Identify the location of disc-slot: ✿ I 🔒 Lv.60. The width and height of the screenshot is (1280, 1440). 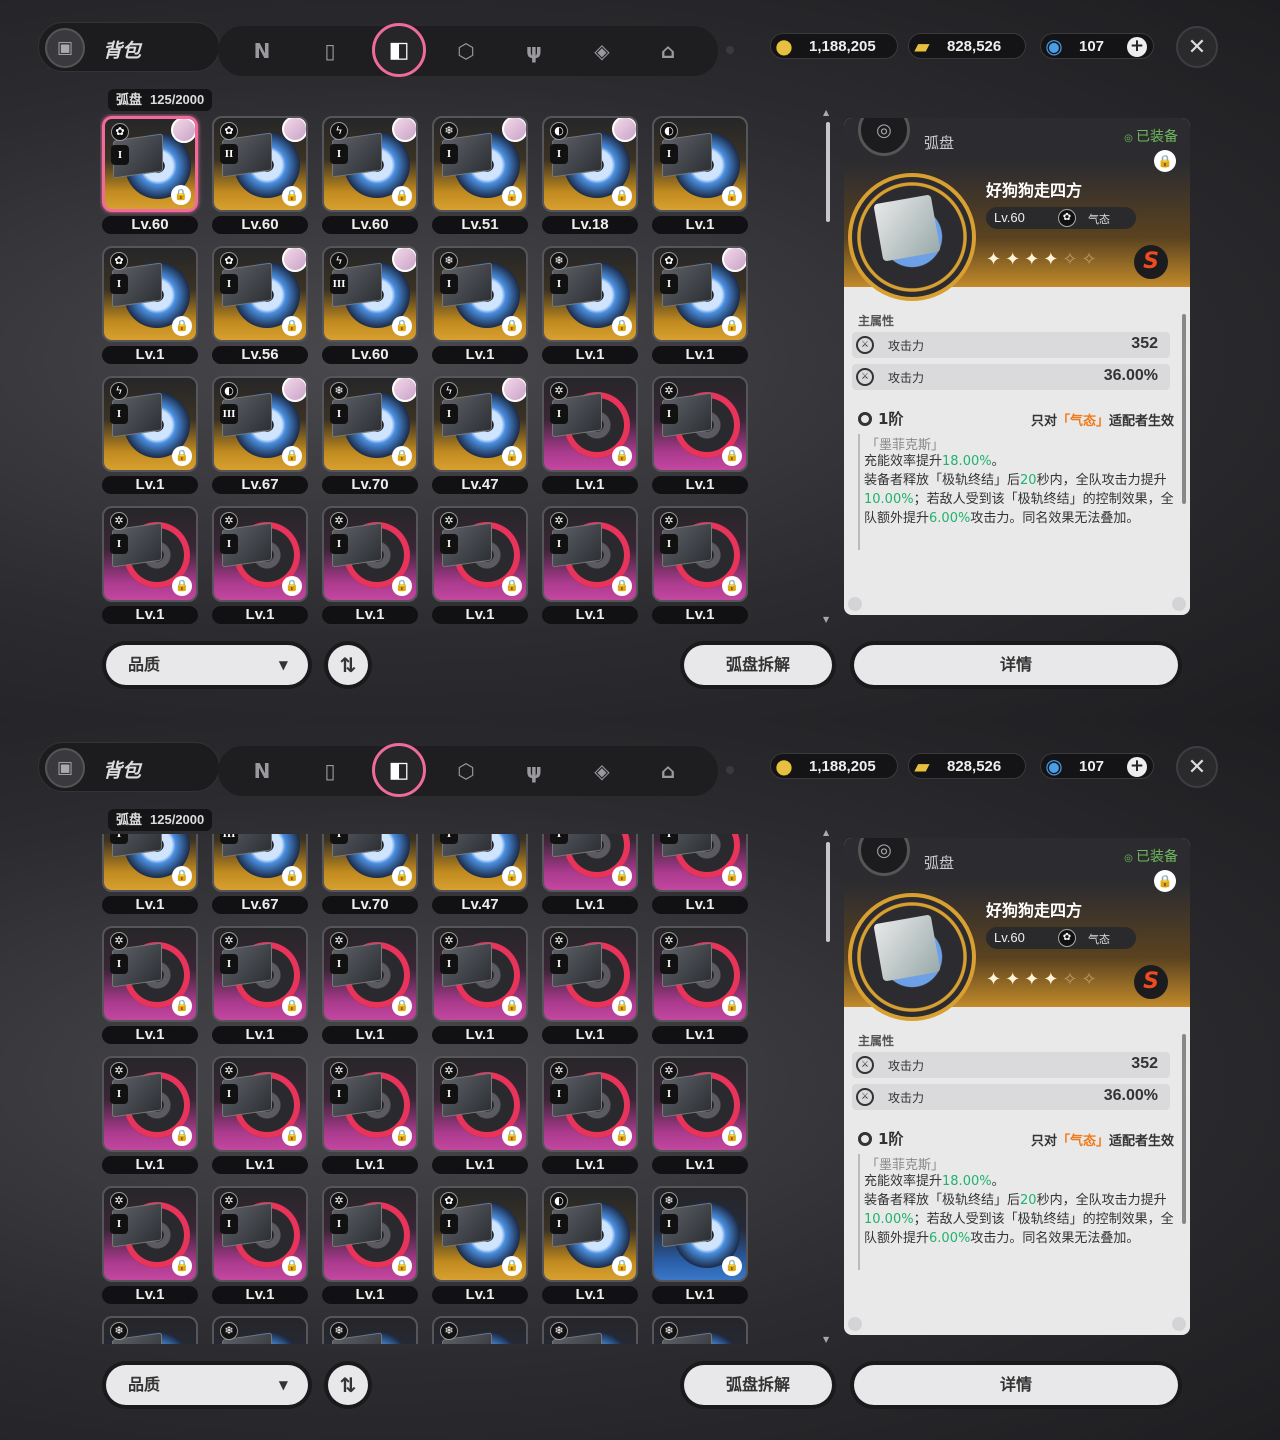
(150, 174).